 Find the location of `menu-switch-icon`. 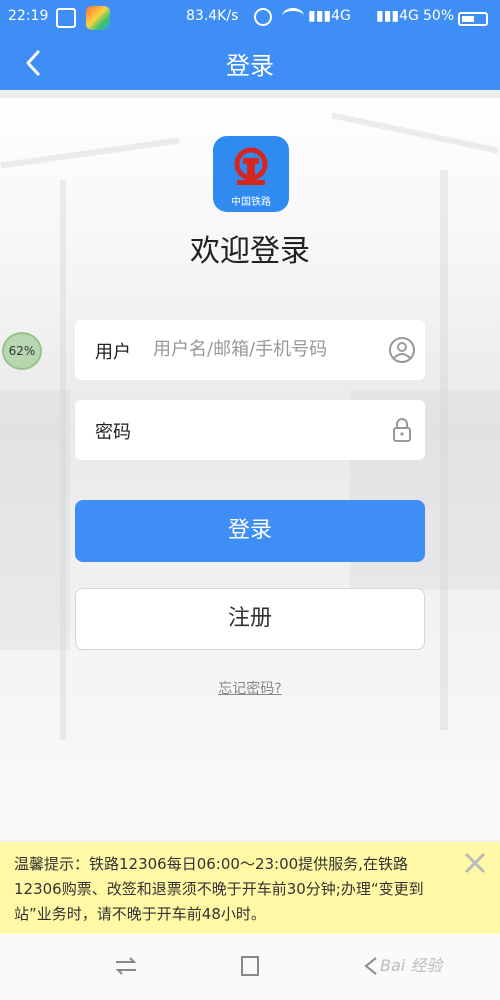

menu-switch-icon is located at coordinates (126, 966).